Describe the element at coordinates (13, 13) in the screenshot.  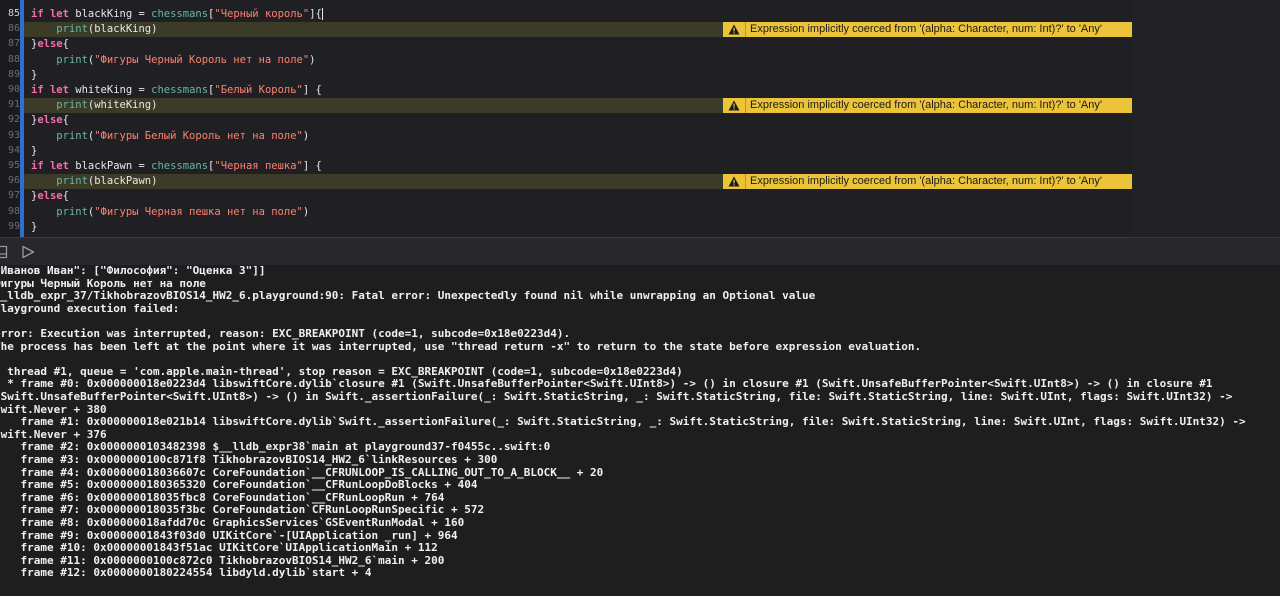
I see `line-number: 85` at that location.